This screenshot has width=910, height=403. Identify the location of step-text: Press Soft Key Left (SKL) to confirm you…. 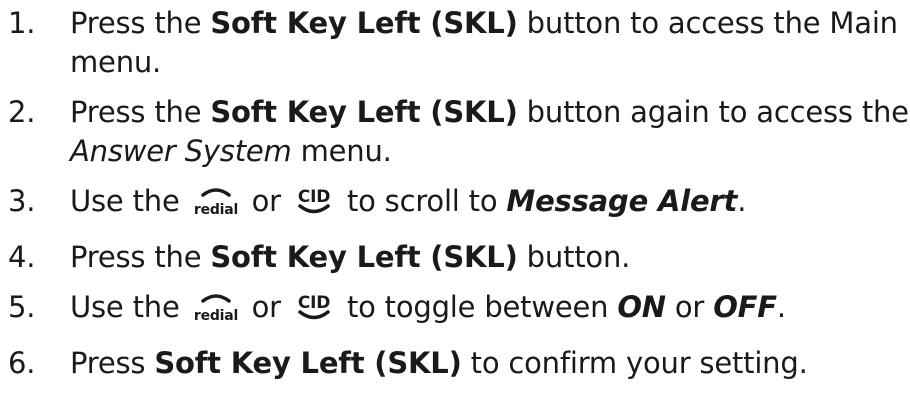
(490, 363).